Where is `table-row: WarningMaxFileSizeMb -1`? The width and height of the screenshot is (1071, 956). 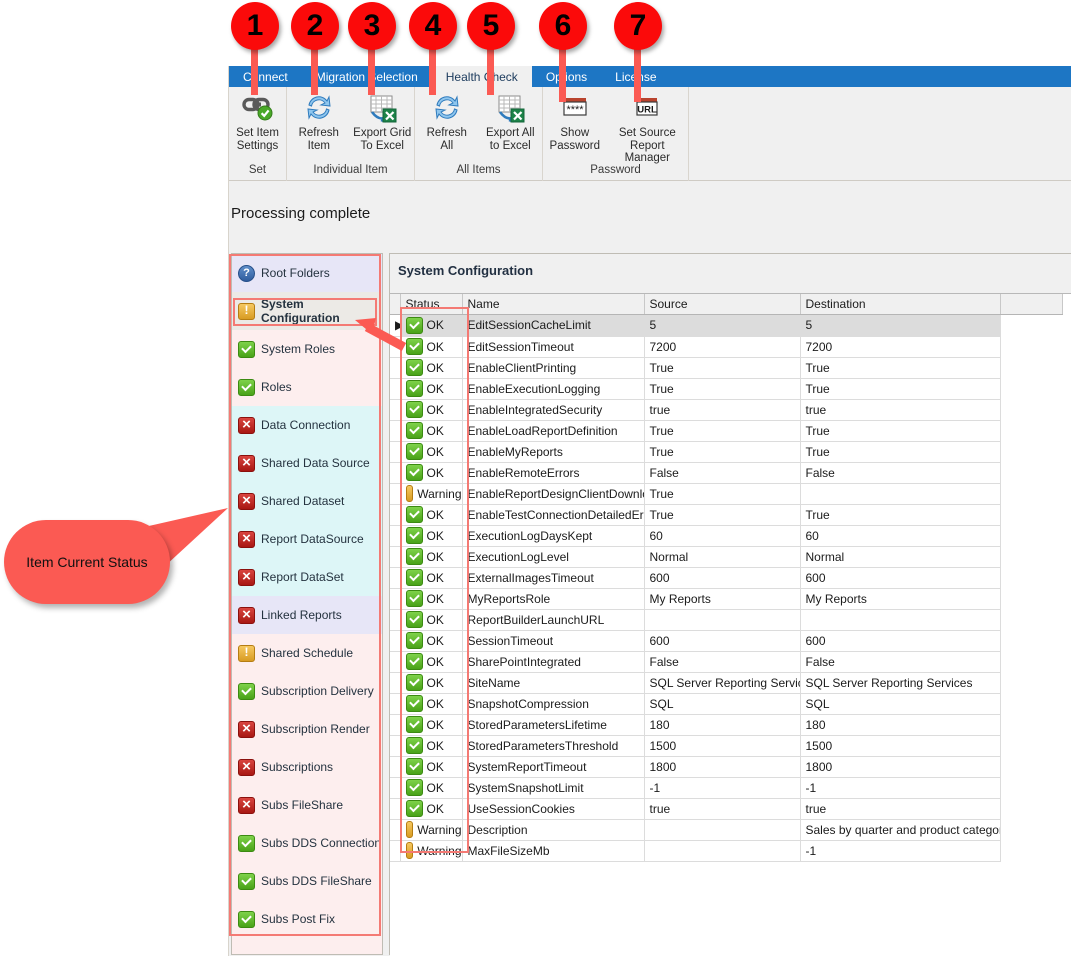 table-row: WarningMaxFileSizeMb -1 is located at coordinates (726, 851).